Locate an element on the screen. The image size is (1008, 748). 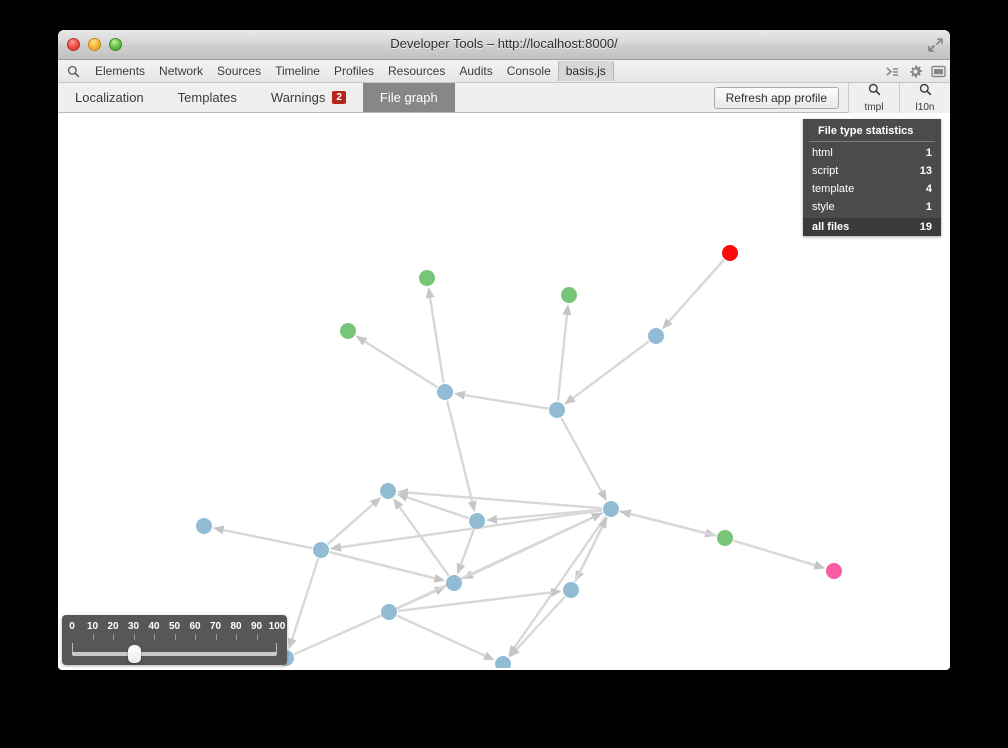
slider-handle is located at coordinates (134, 654).